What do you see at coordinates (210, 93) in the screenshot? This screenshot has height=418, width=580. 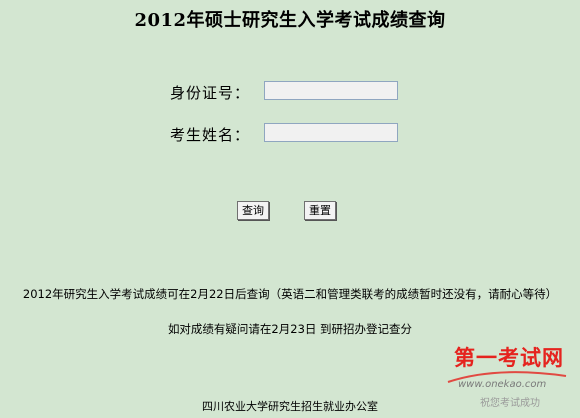 I see `id-number-label: 身份证号：` at bounding box center [210, 93].